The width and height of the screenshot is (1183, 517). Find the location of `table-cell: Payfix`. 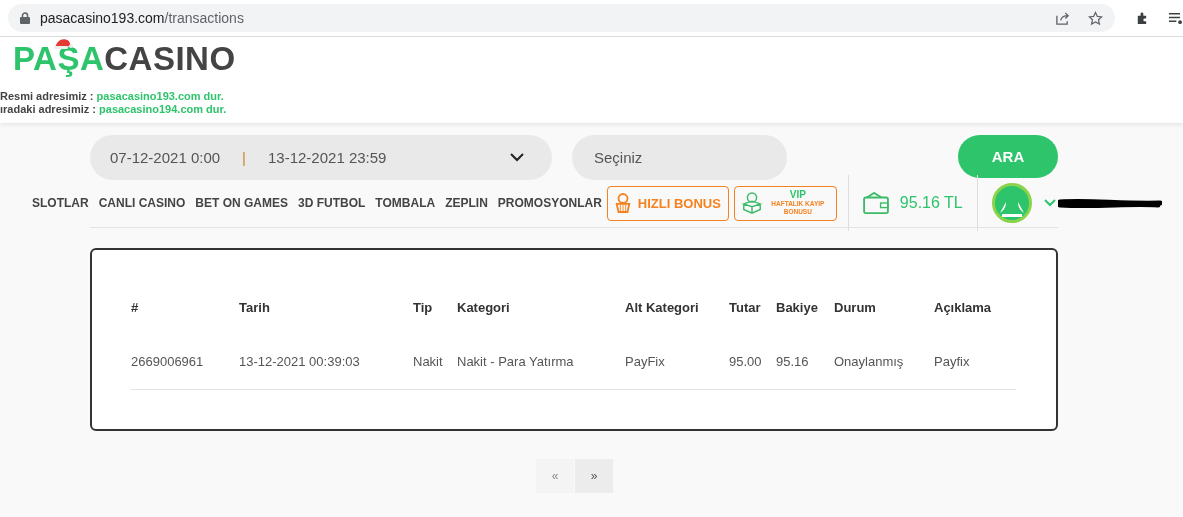

table-cell: Payfix is located at coordinates (975, 372).